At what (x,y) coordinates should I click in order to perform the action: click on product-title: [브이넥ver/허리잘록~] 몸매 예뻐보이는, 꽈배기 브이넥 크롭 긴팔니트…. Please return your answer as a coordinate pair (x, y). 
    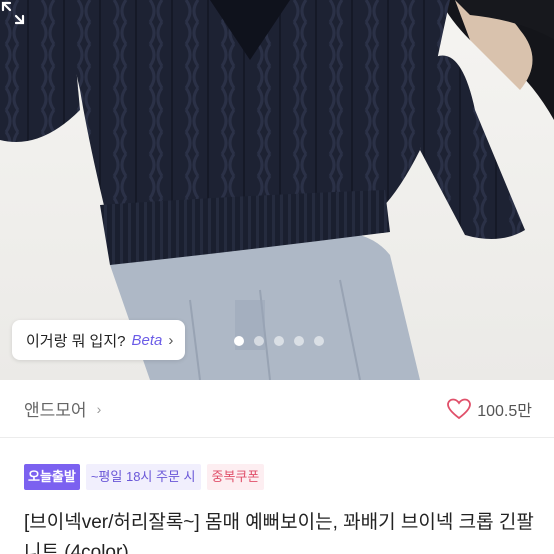
    Looking at the image, I should click on (279, 533).